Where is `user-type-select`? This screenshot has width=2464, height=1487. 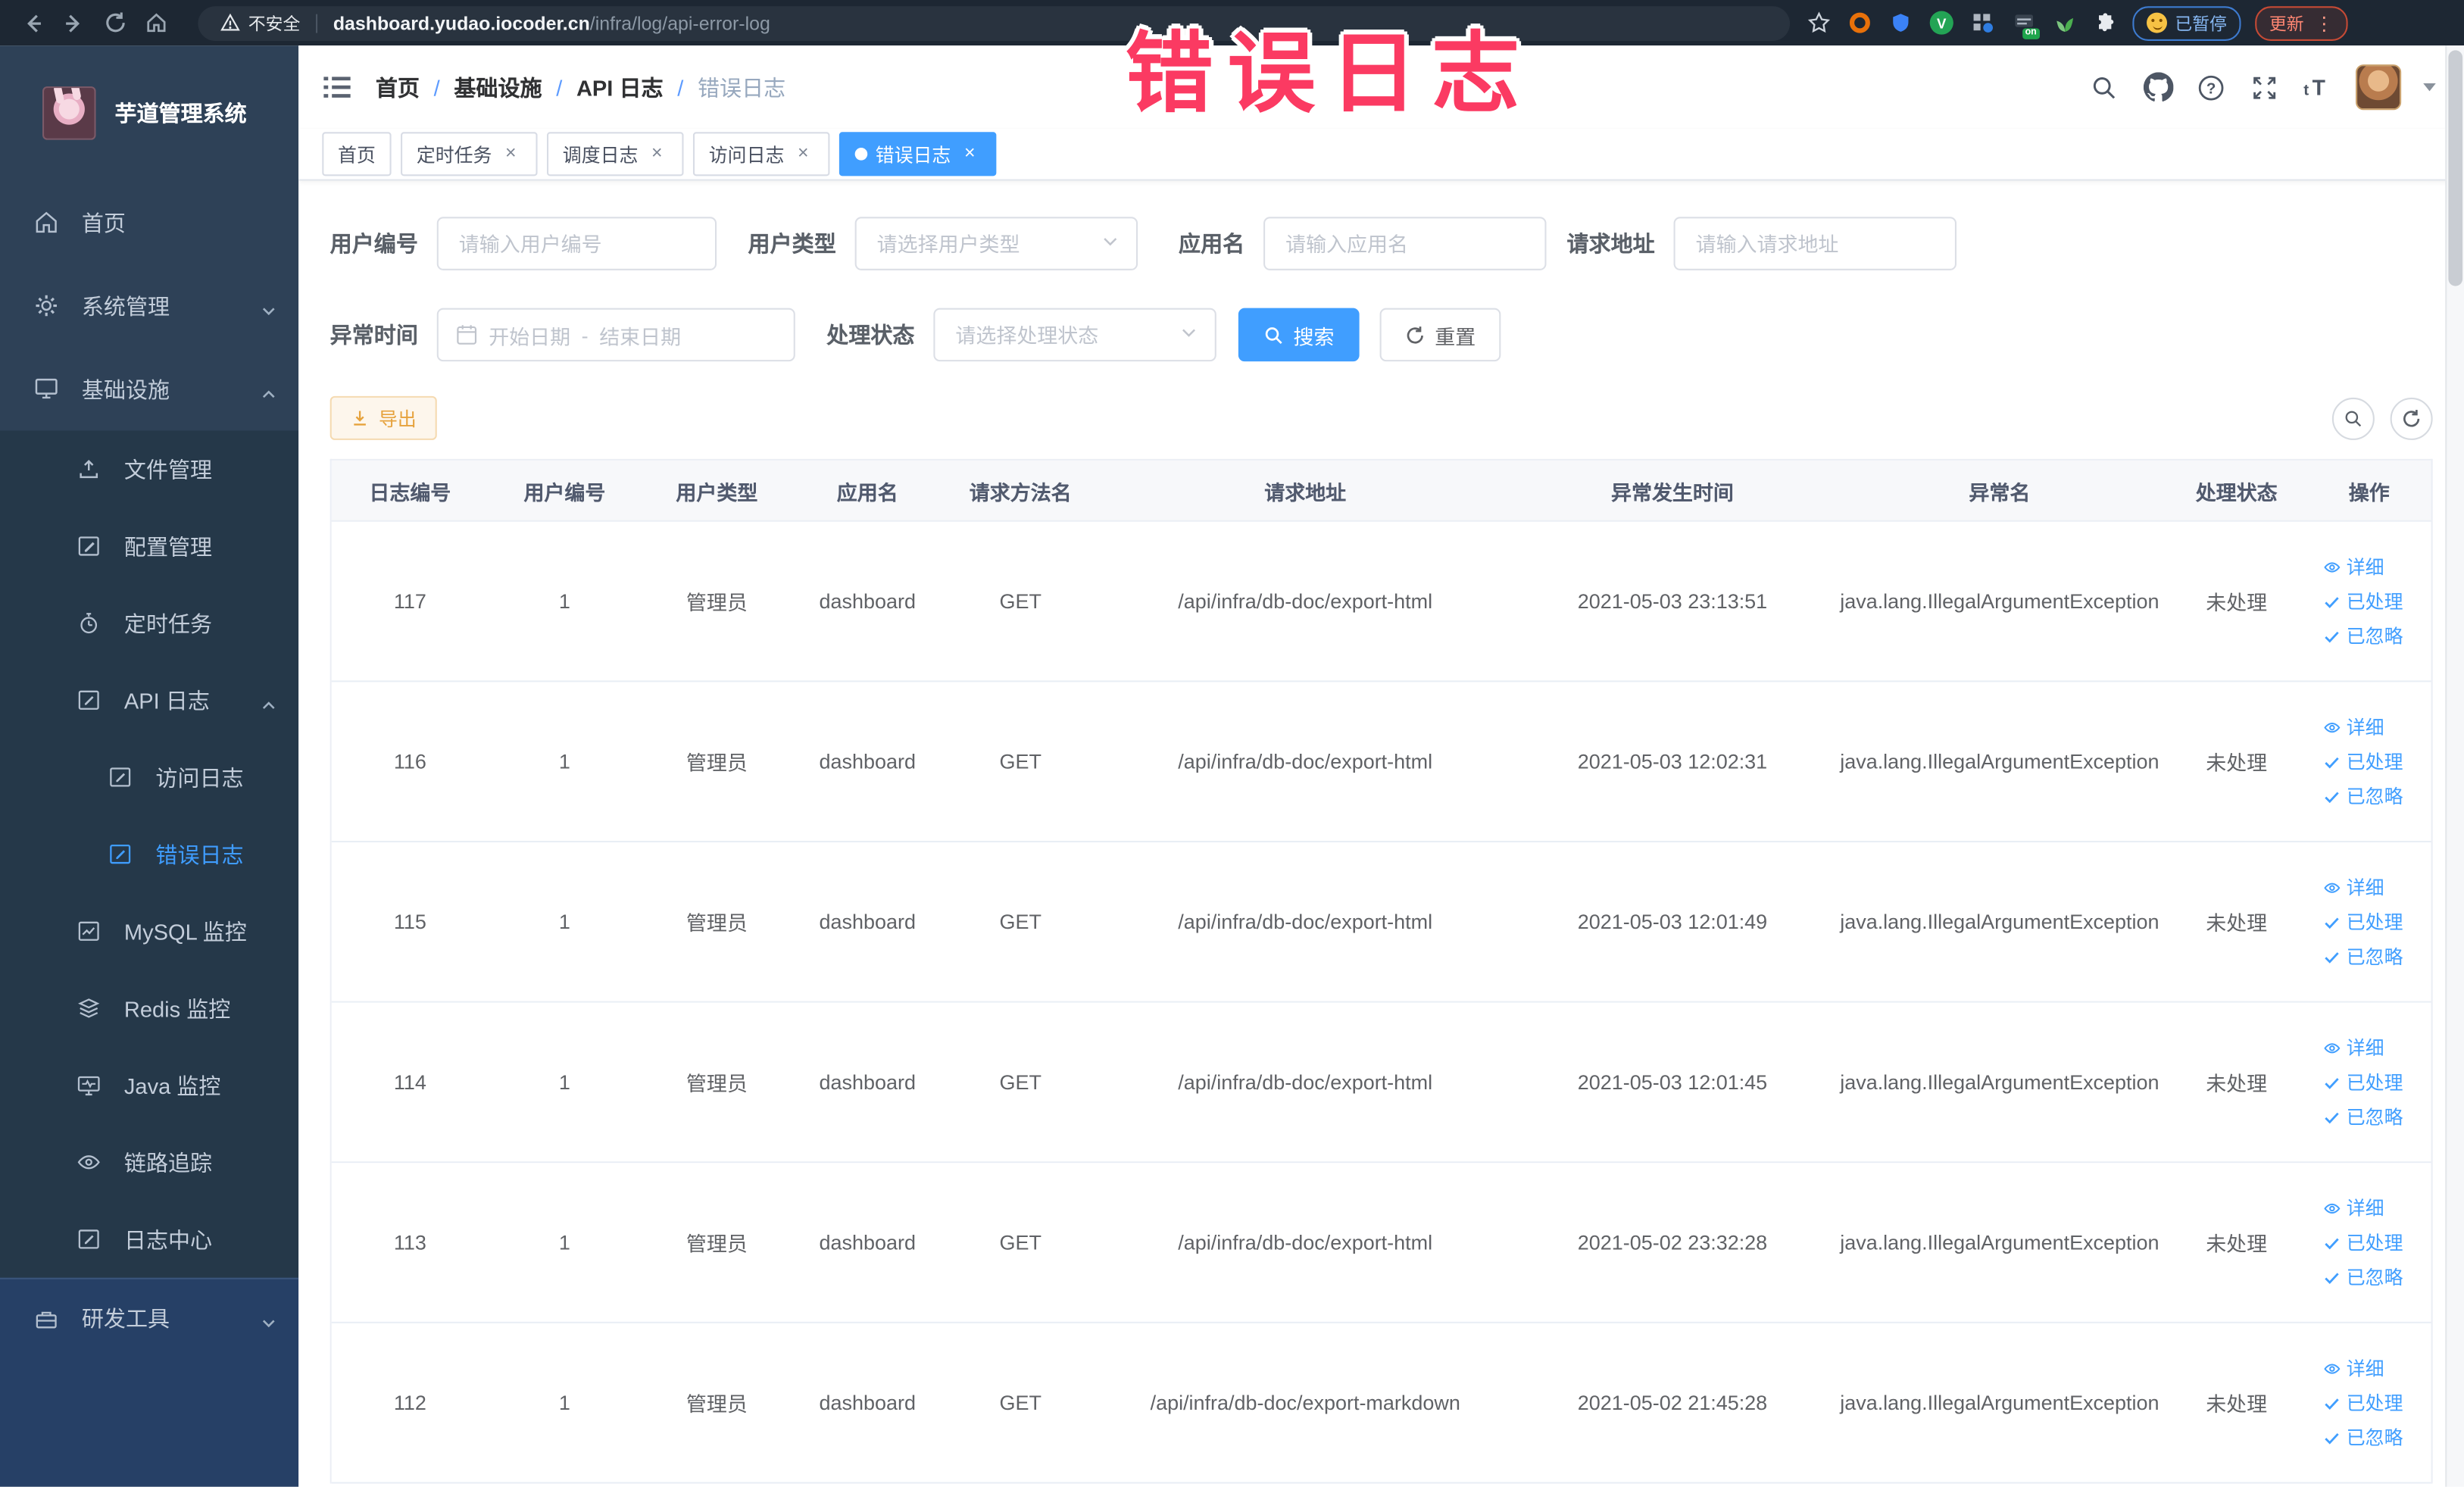 user-type-select is located at coordinates (996, 243).